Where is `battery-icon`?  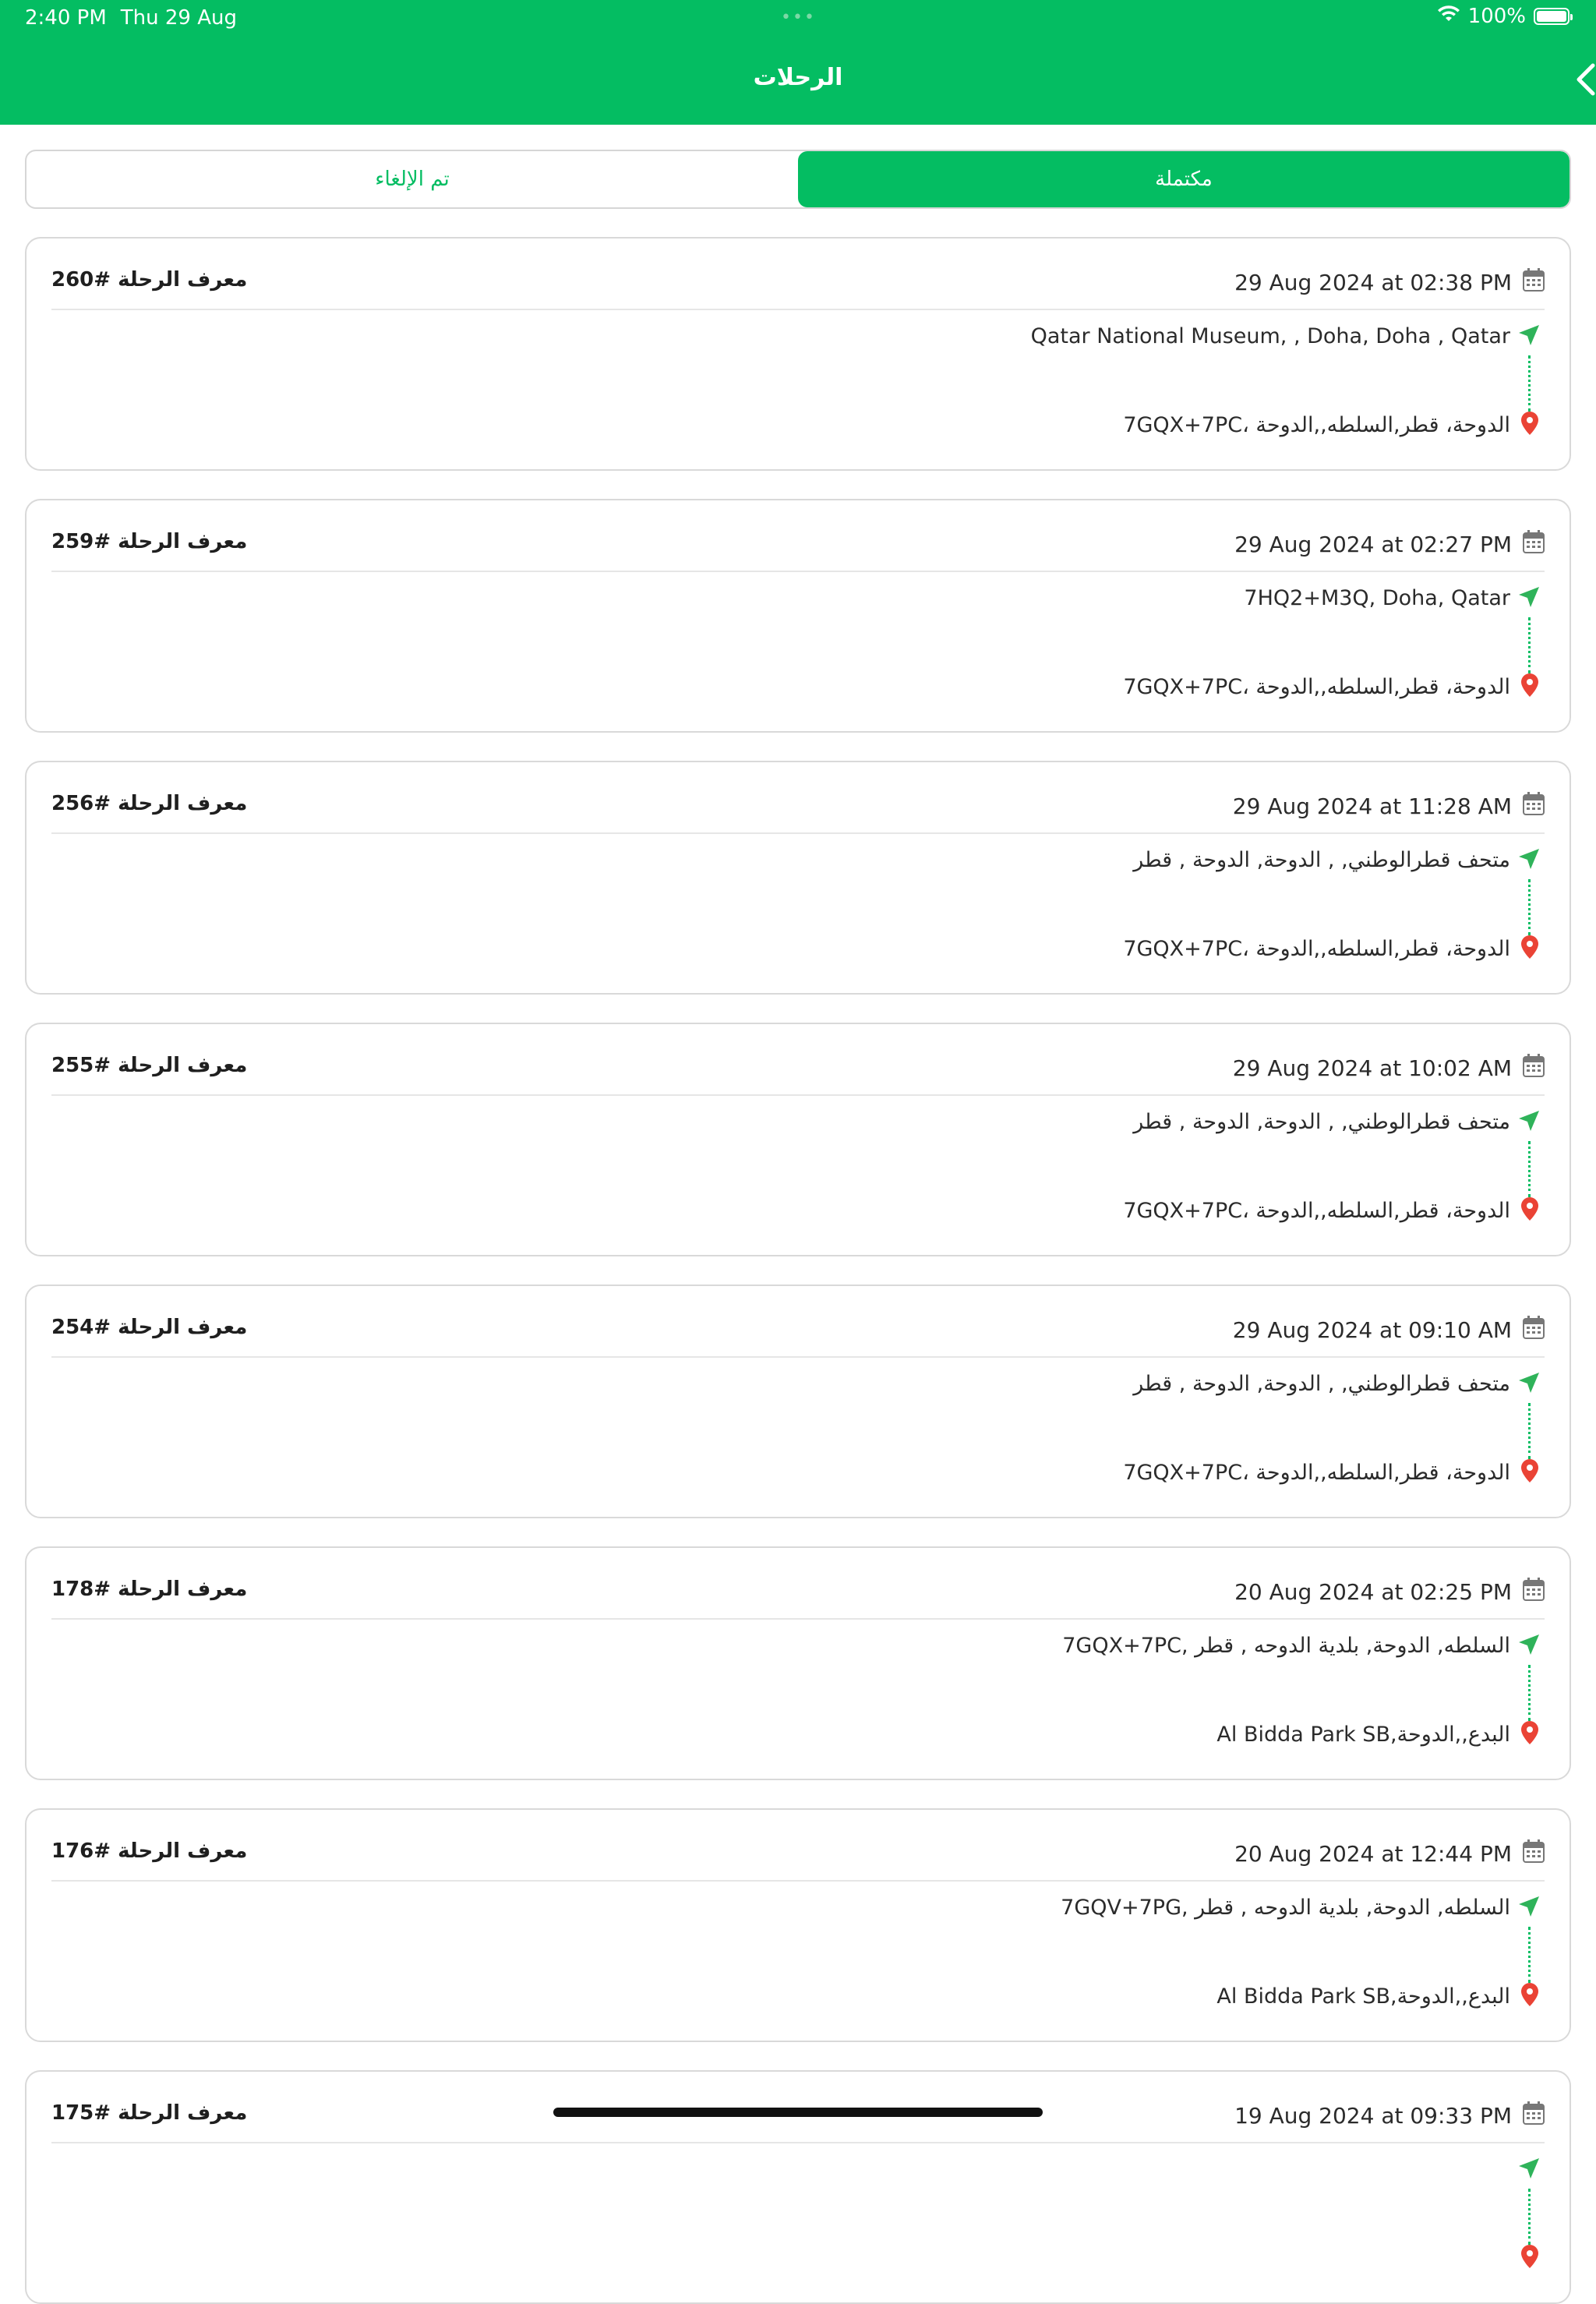
battery-icon is located at coordinates (1553, 16).